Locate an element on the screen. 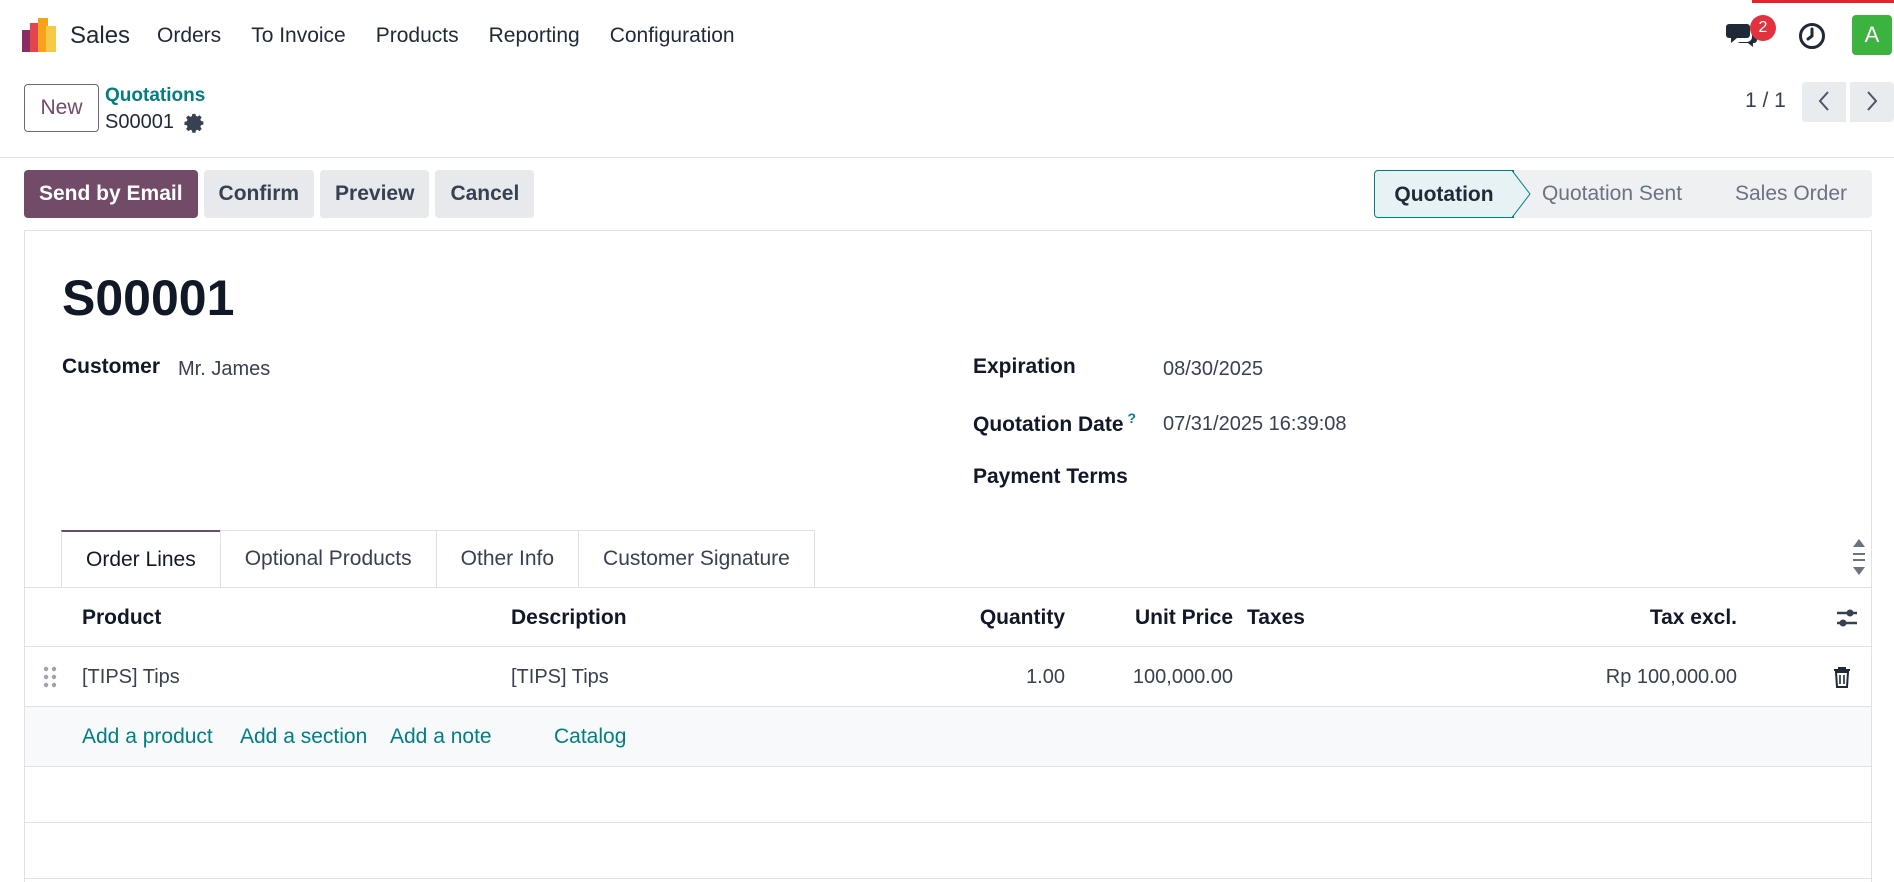  tab-optional-products: Optional Products is located at coordinates (328, 558).